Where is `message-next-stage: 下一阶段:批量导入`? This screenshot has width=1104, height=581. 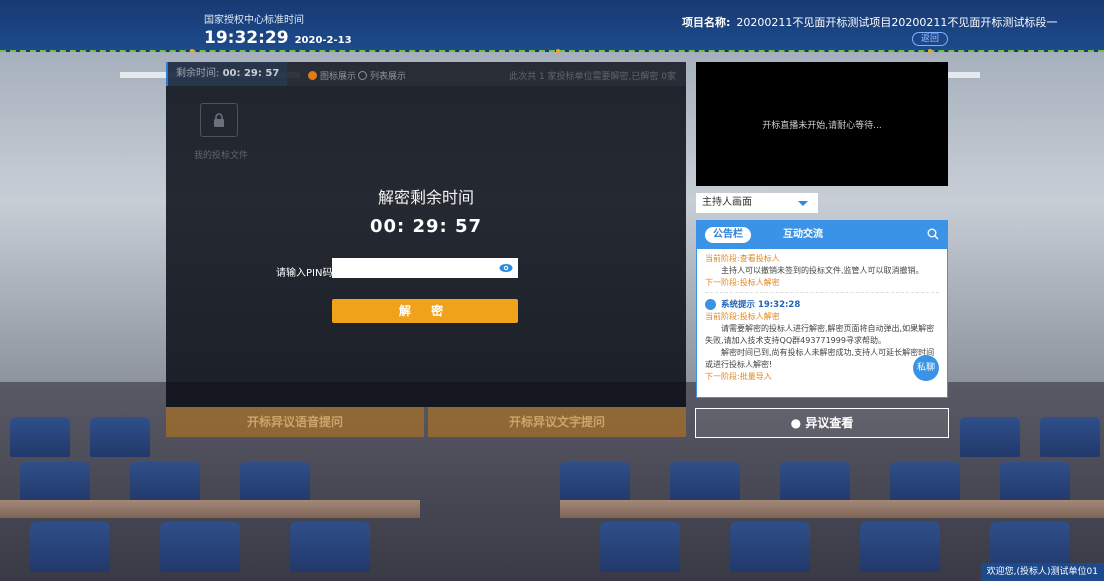 message-next-stage: 下一阶段:批量导入 is located at coordinates (738, 376).